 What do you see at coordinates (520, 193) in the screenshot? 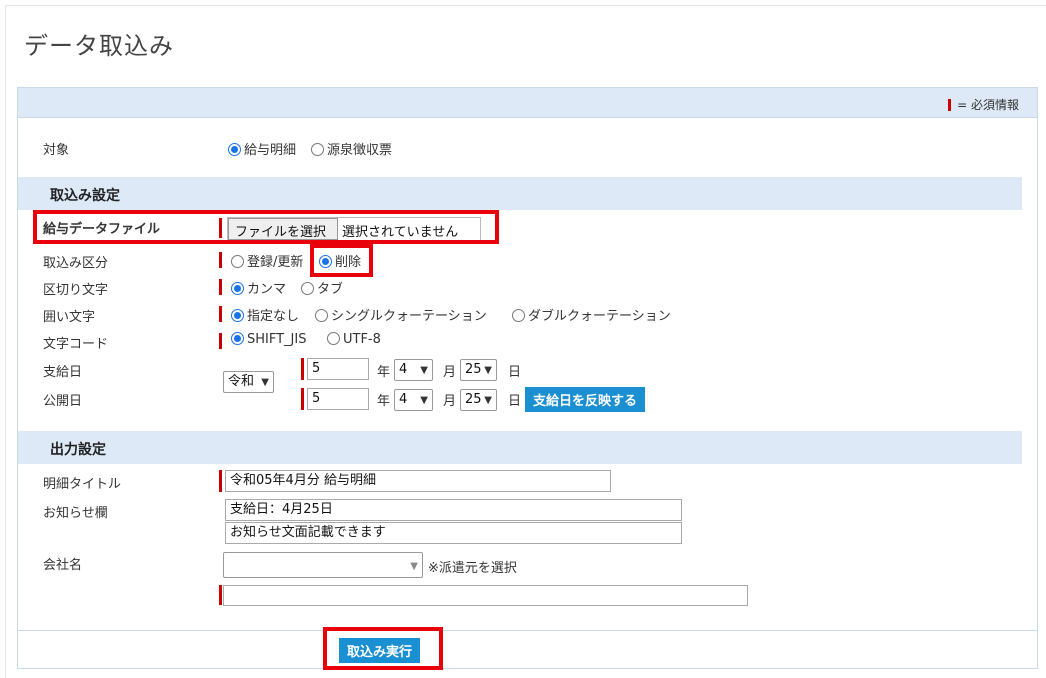
I see `import-settings-section: 取込み設定` at bounding box center [520, 193].